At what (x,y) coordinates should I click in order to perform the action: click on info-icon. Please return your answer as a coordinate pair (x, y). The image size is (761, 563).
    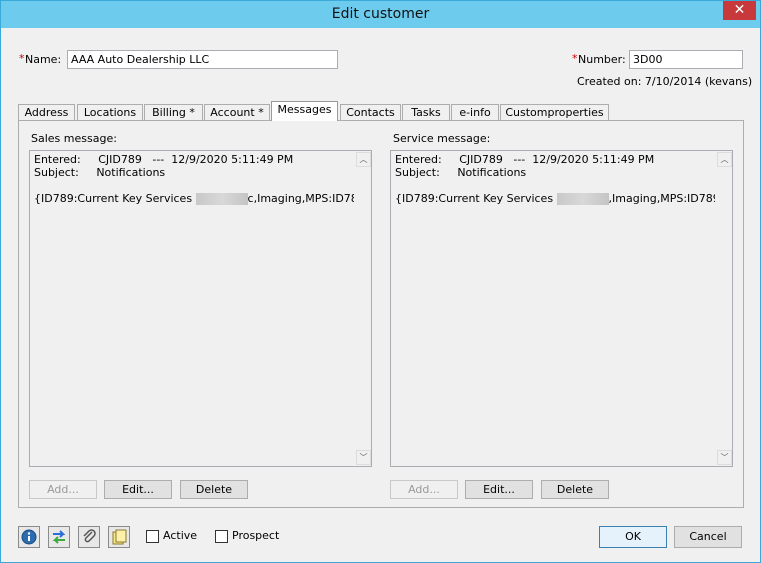
    Looking at the image, I should click on (29, 537).